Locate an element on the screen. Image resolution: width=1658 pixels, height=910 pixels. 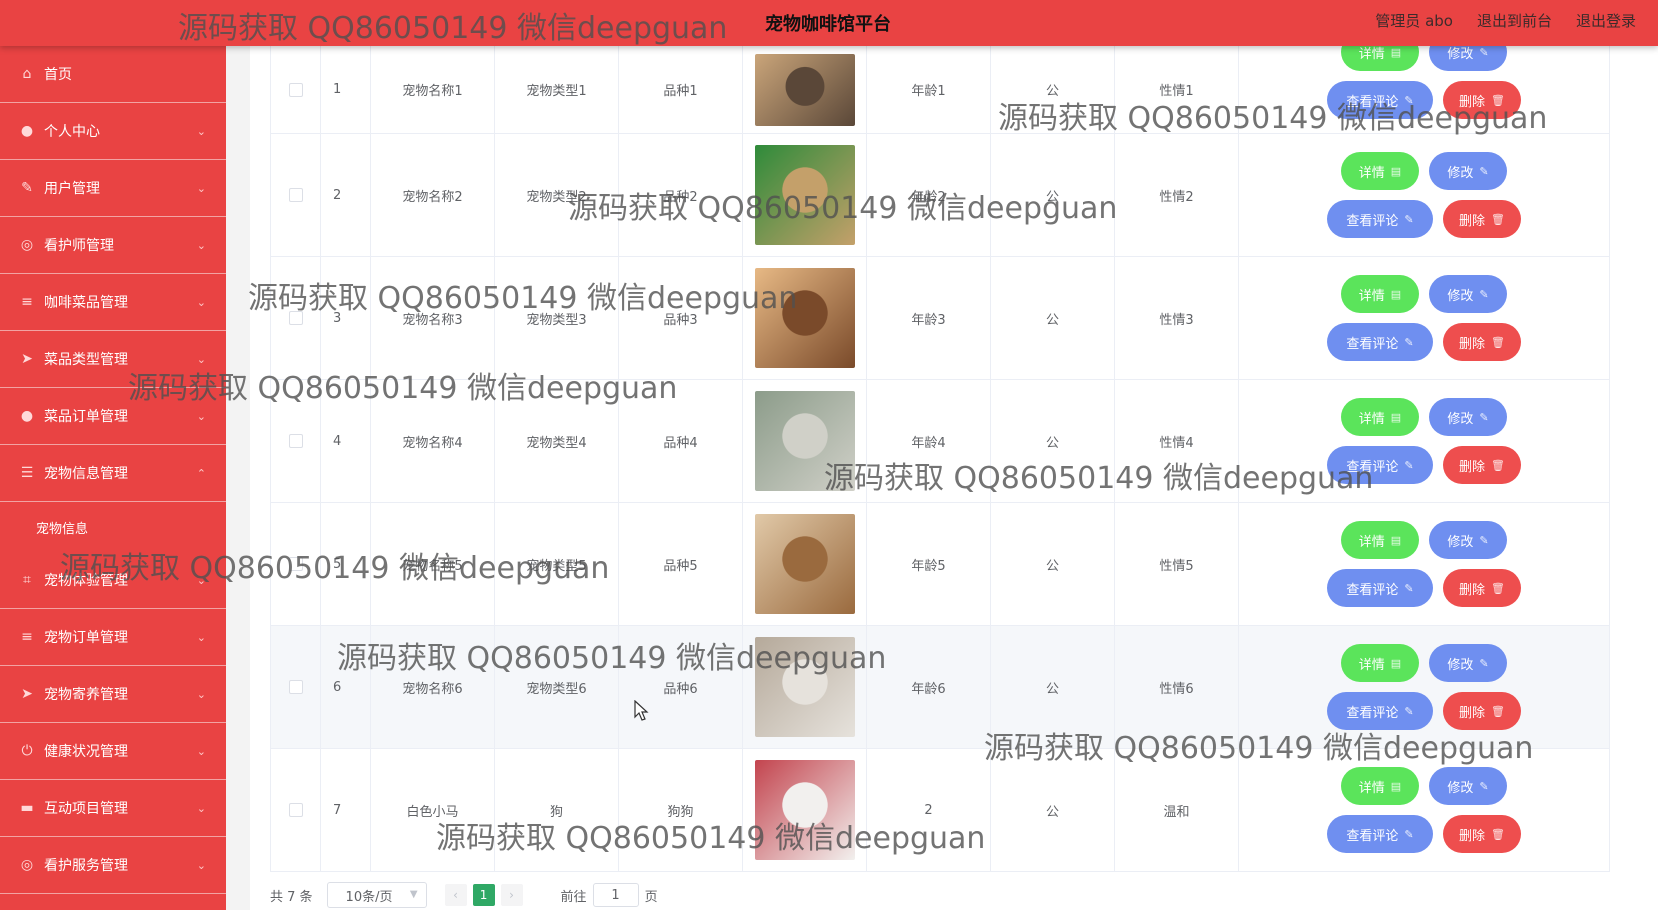
sidebar-item: ≡ 咖啡菜品管理 ⌄ is located at coordinates (113, 302).